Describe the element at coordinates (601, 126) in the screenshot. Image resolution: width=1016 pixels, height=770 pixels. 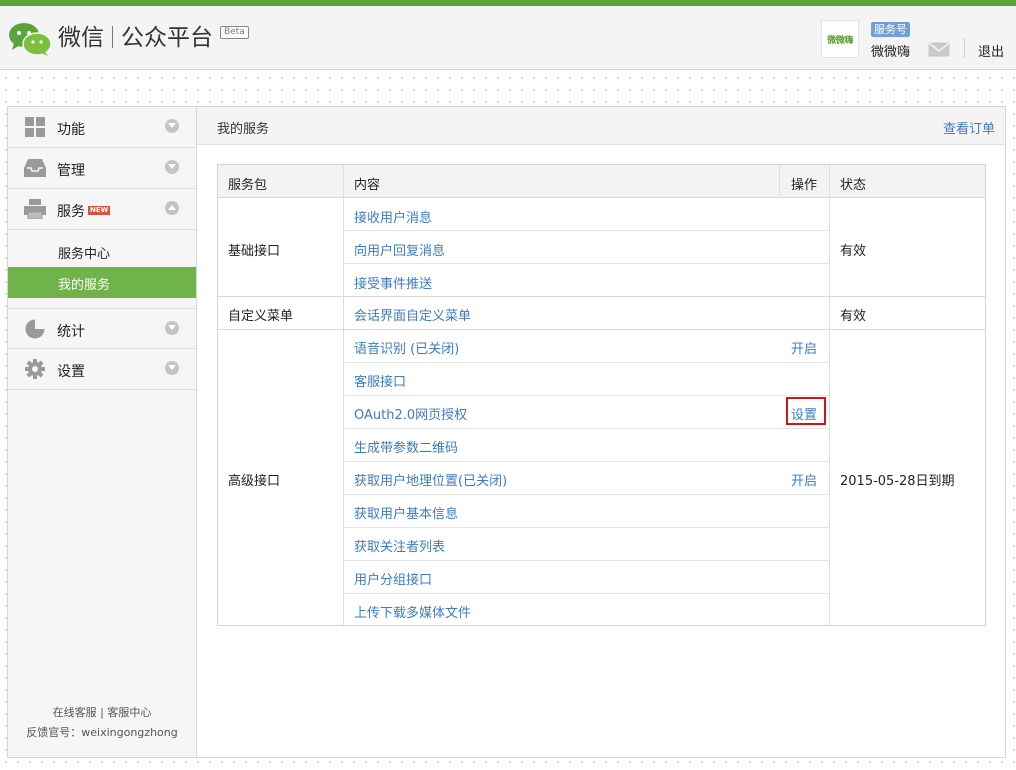
I see `content-header: 我的服务 查看订单` at that location.